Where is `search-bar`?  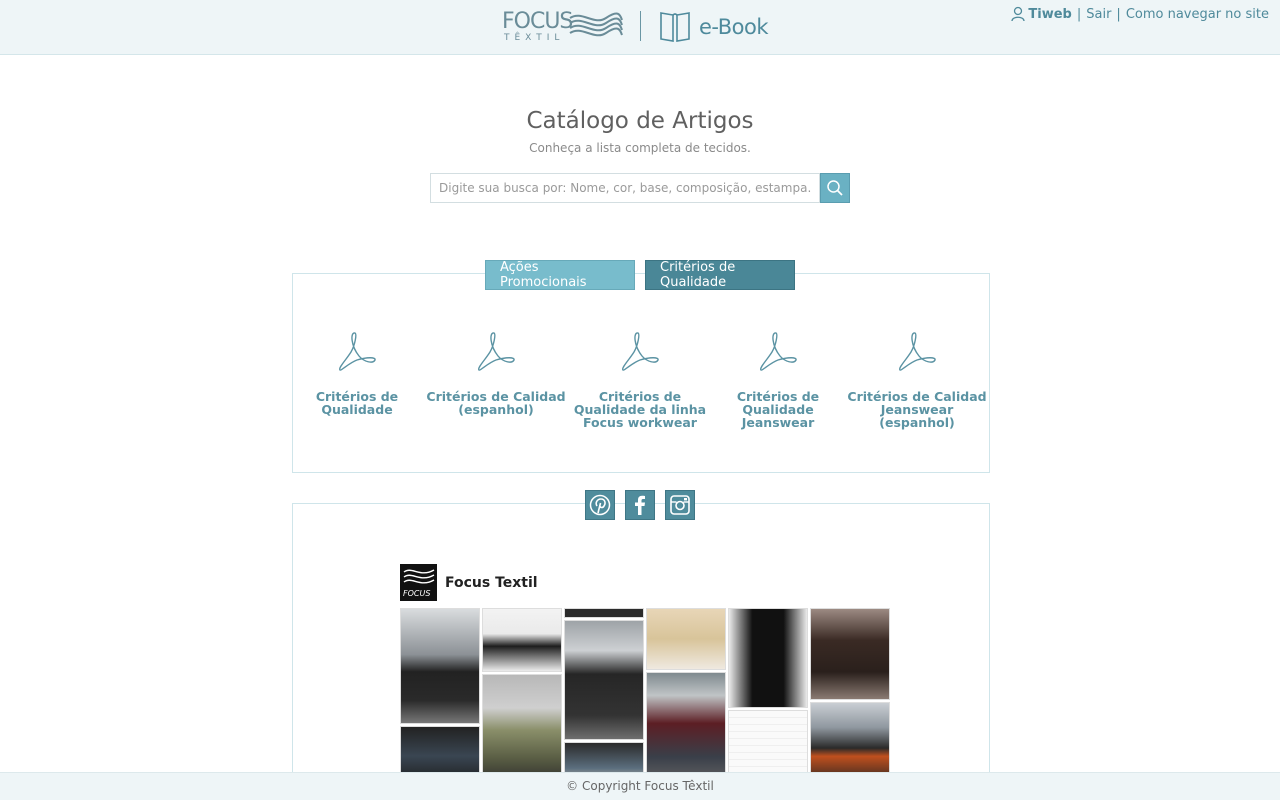
search-bar is located at coordinates (640, 188).